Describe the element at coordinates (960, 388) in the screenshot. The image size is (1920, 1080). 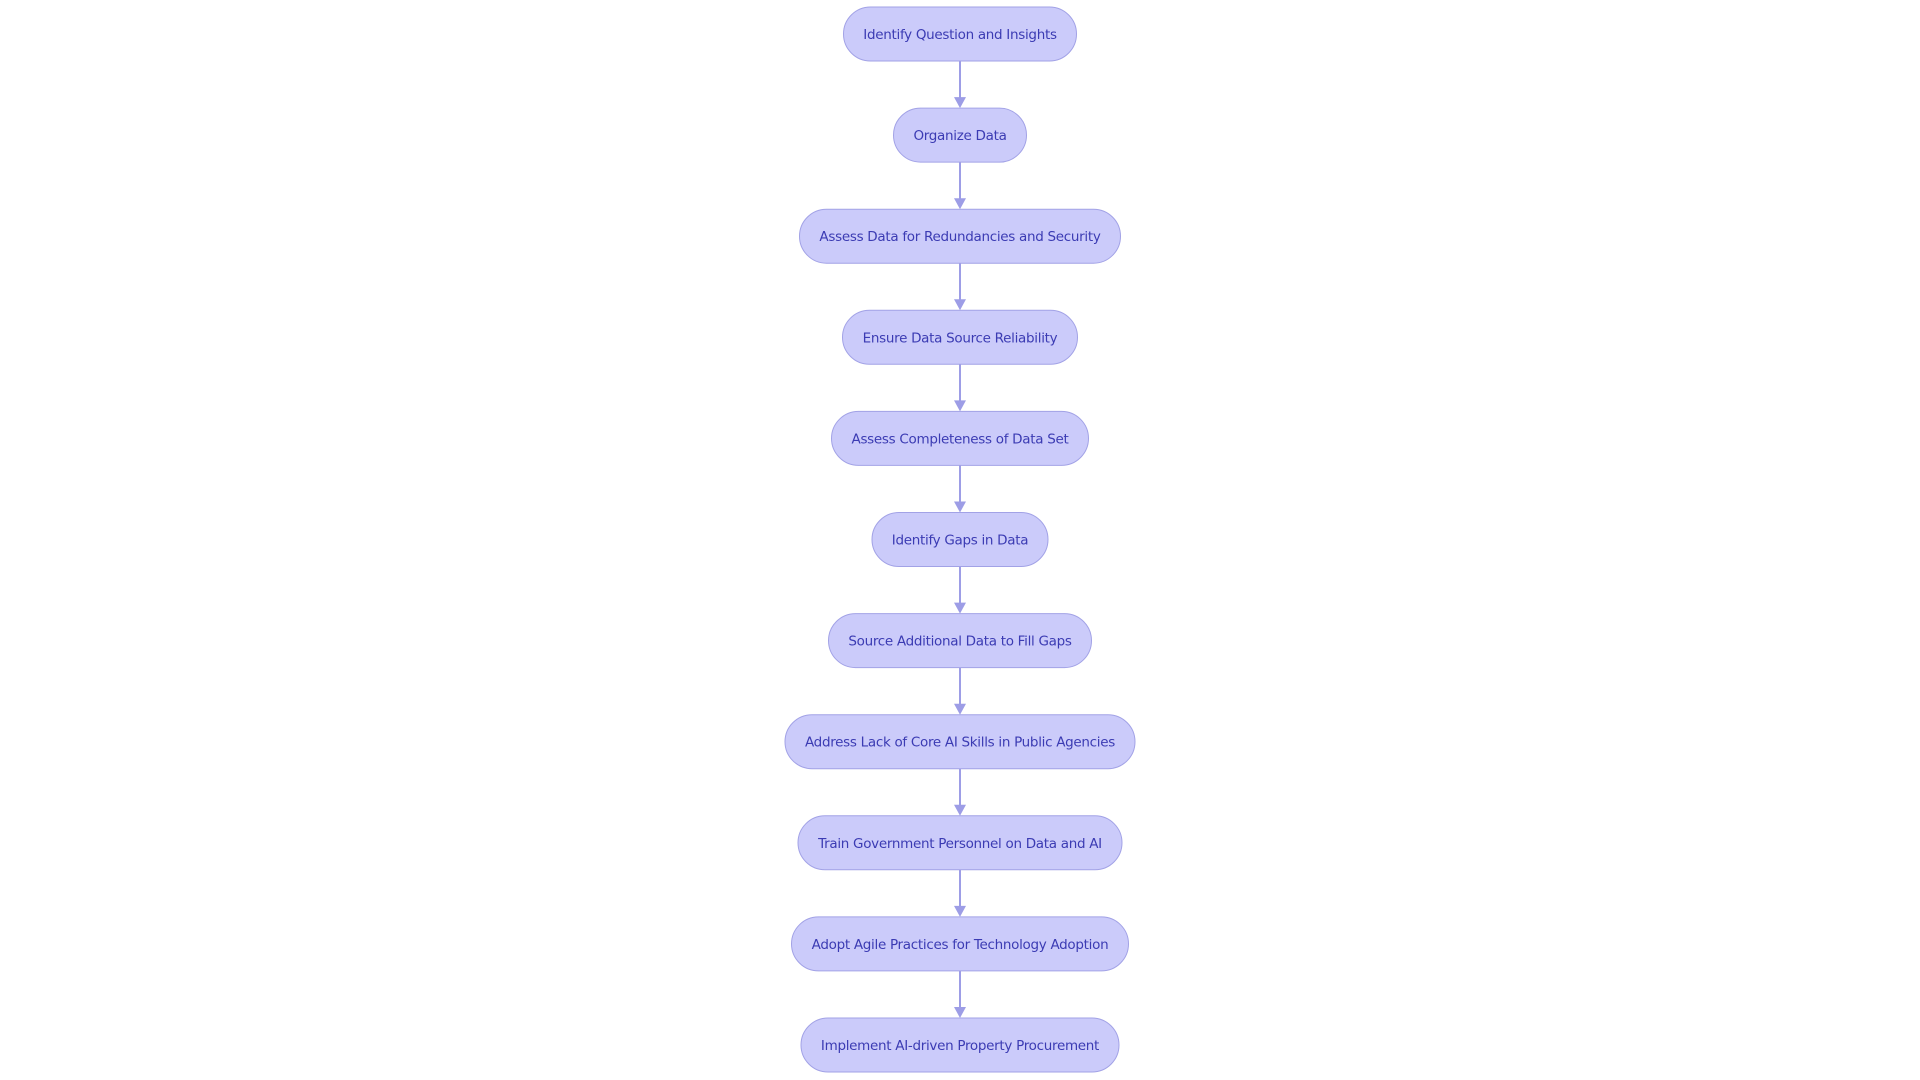
I see `edge-n4-n5` at that location.